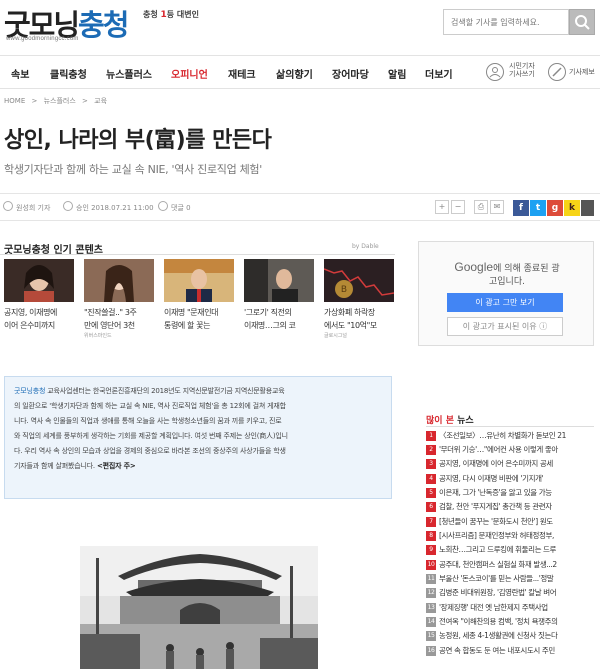  What do you see at coordinates (98, 336) in the screenshot?
I see `card-source: 위버스마인드` at bounding box center [98, 336].